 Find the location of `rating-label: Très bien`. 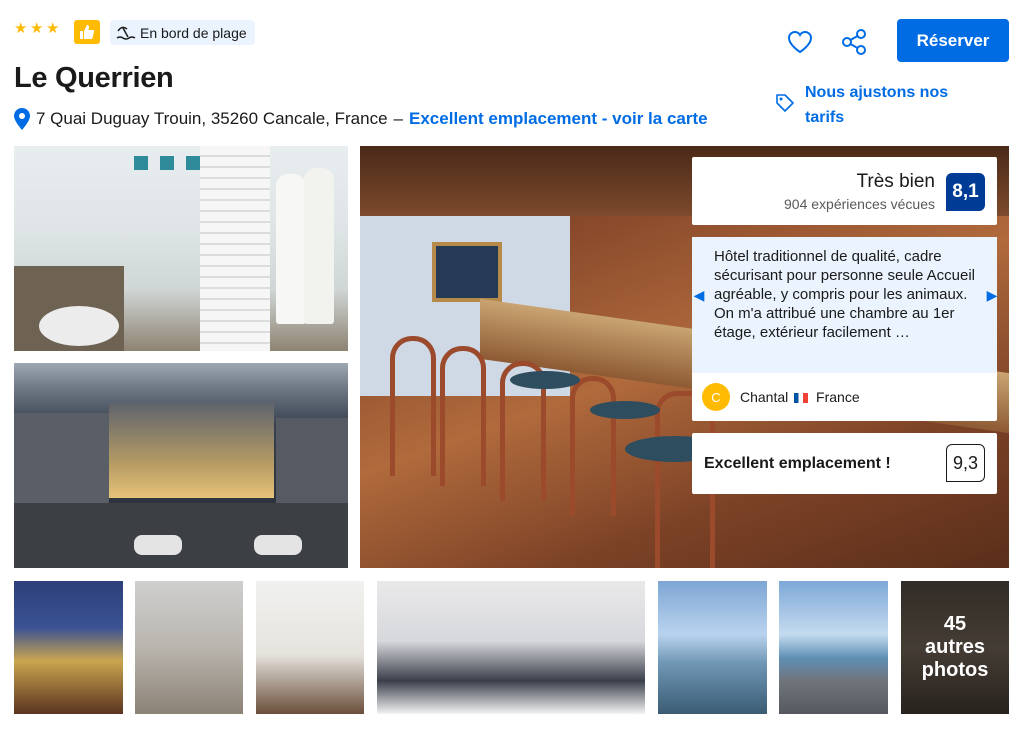

rating-label: Très bien is located at coordinates (896, 181).